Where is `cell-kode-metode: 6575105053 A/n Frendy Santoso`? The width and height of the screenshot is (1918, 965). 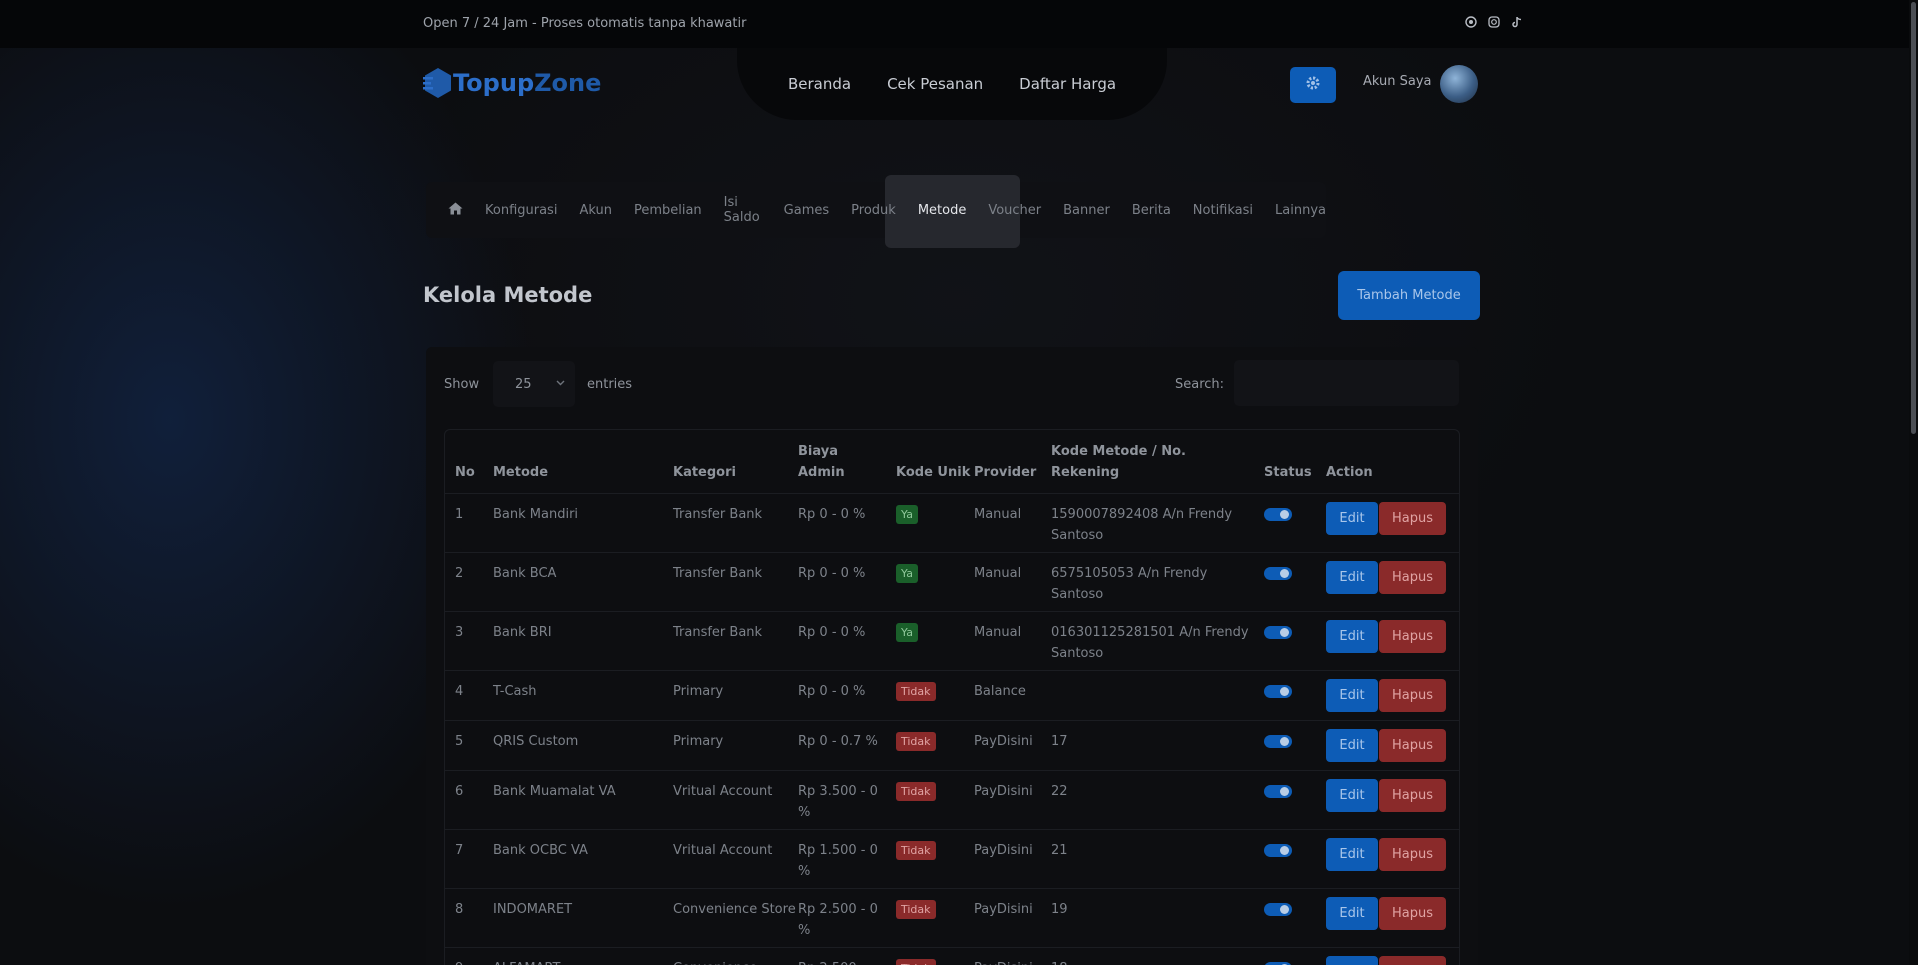
cell-kode-metode: 6575105053 A/n Frendy Santoso is located at coordinates (1157, 582).